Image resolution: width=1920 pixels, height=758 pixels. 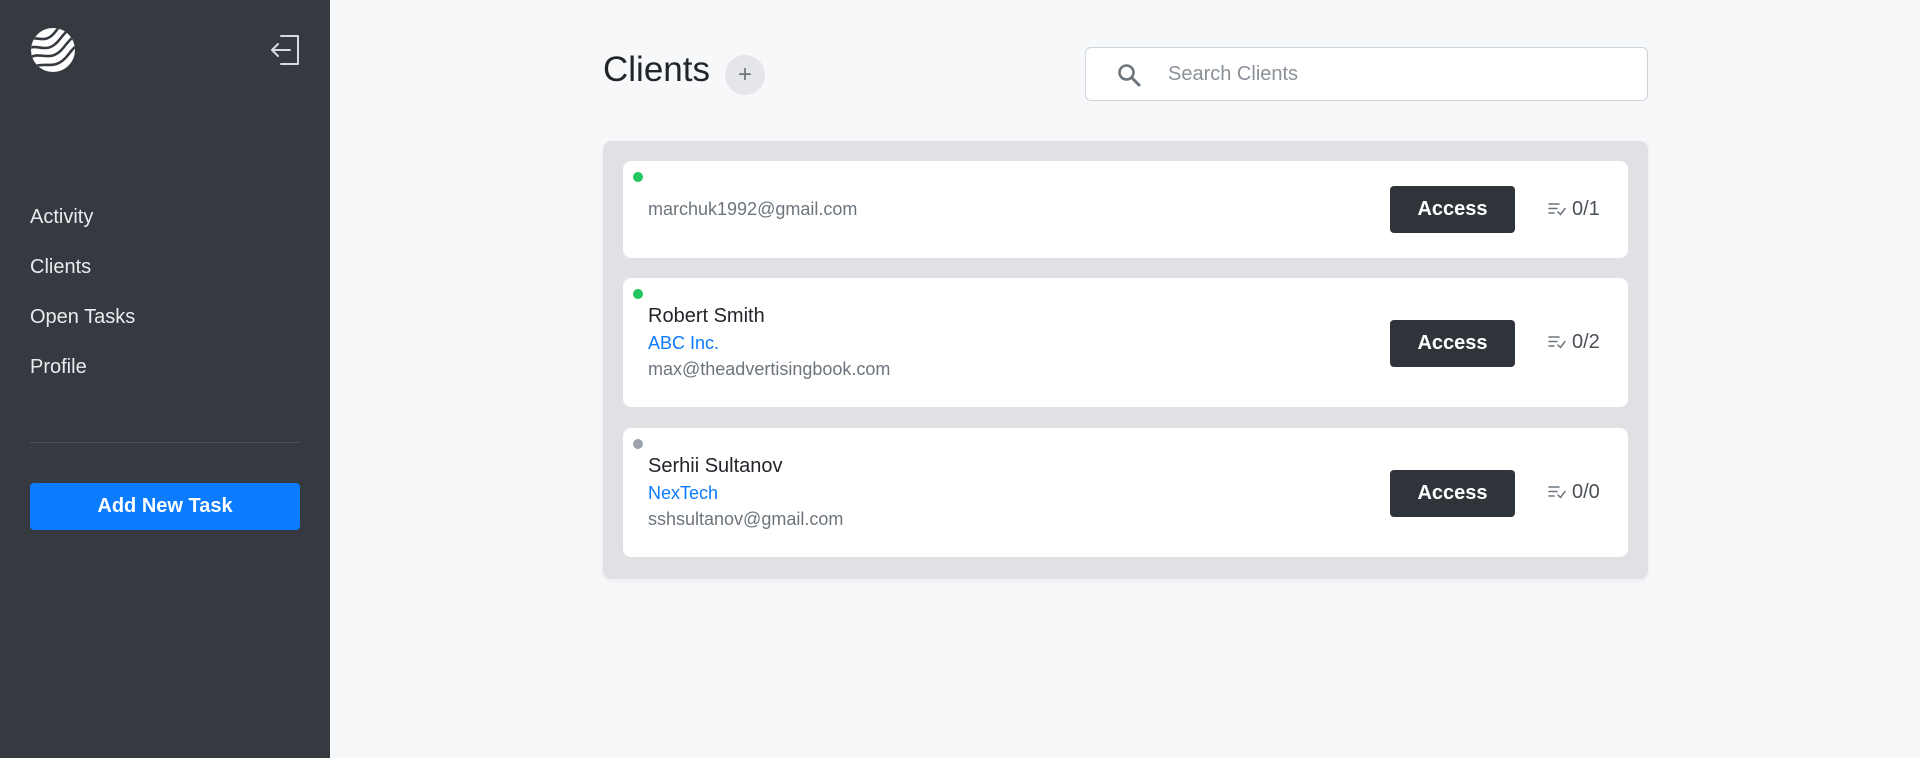 I want to click on task-count: 0/2, so click(x=1574, y=342).